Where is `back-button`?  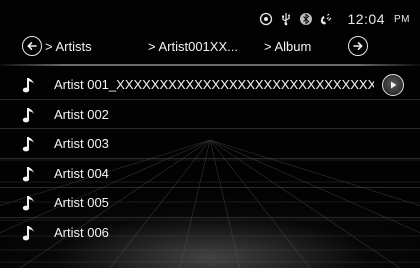 back-button is located at coordinates (32, 46).